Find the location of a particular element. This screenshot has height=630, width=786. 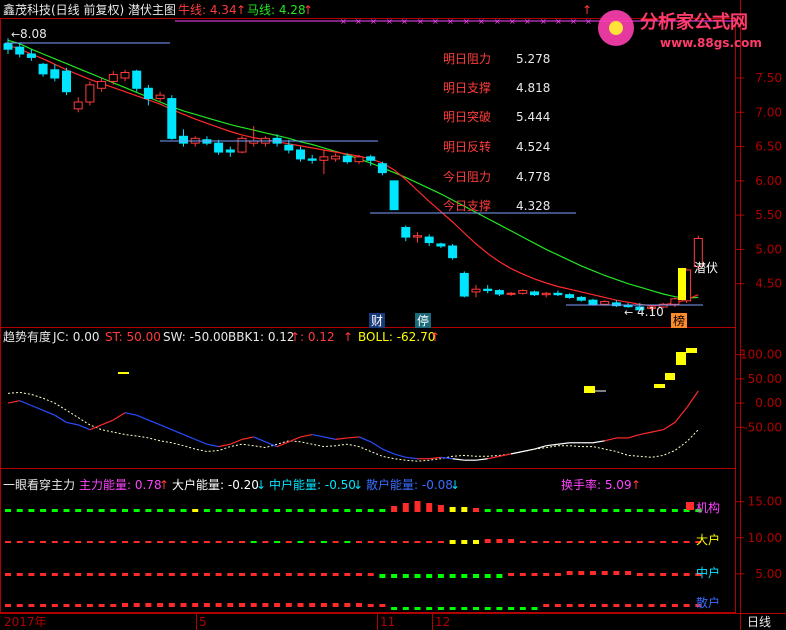

level-value: 5.444 is located at coordinates (533, 117).